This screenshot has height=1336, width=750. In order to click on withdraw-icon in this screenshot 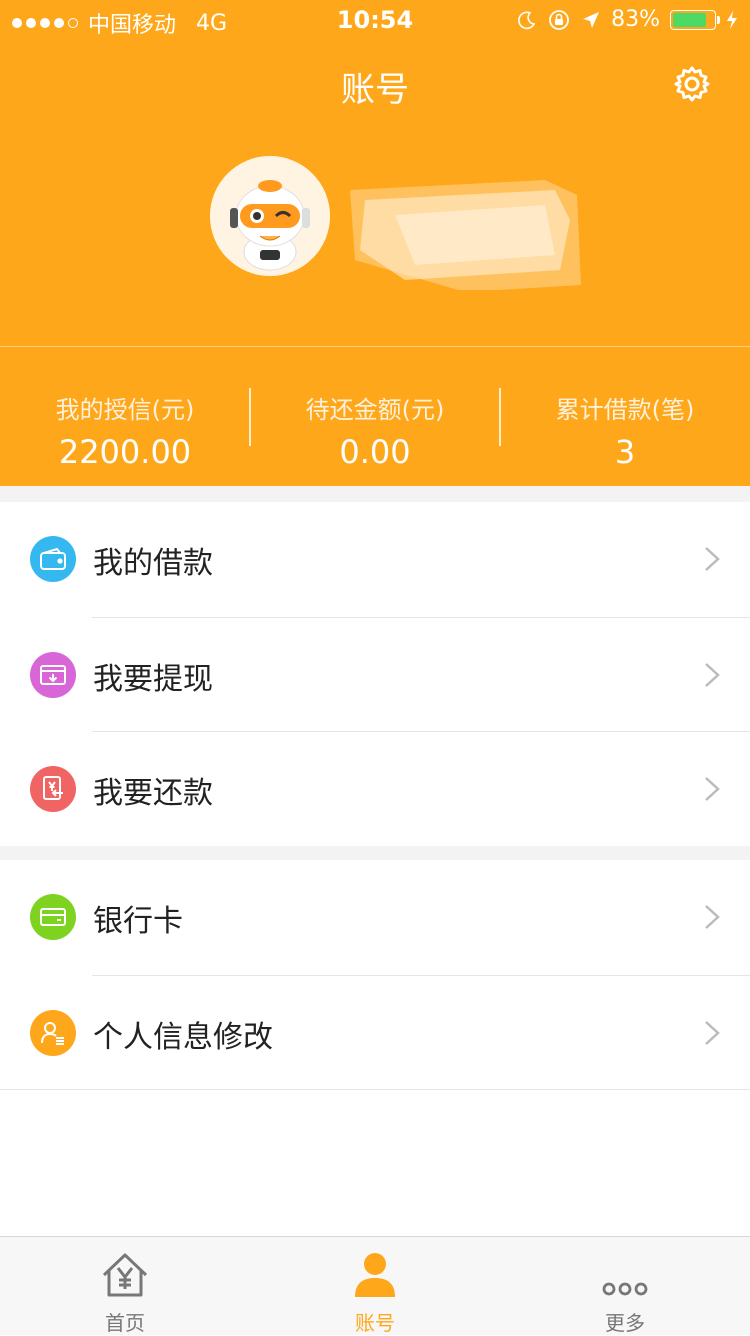, I will do `click(53, 675)`.